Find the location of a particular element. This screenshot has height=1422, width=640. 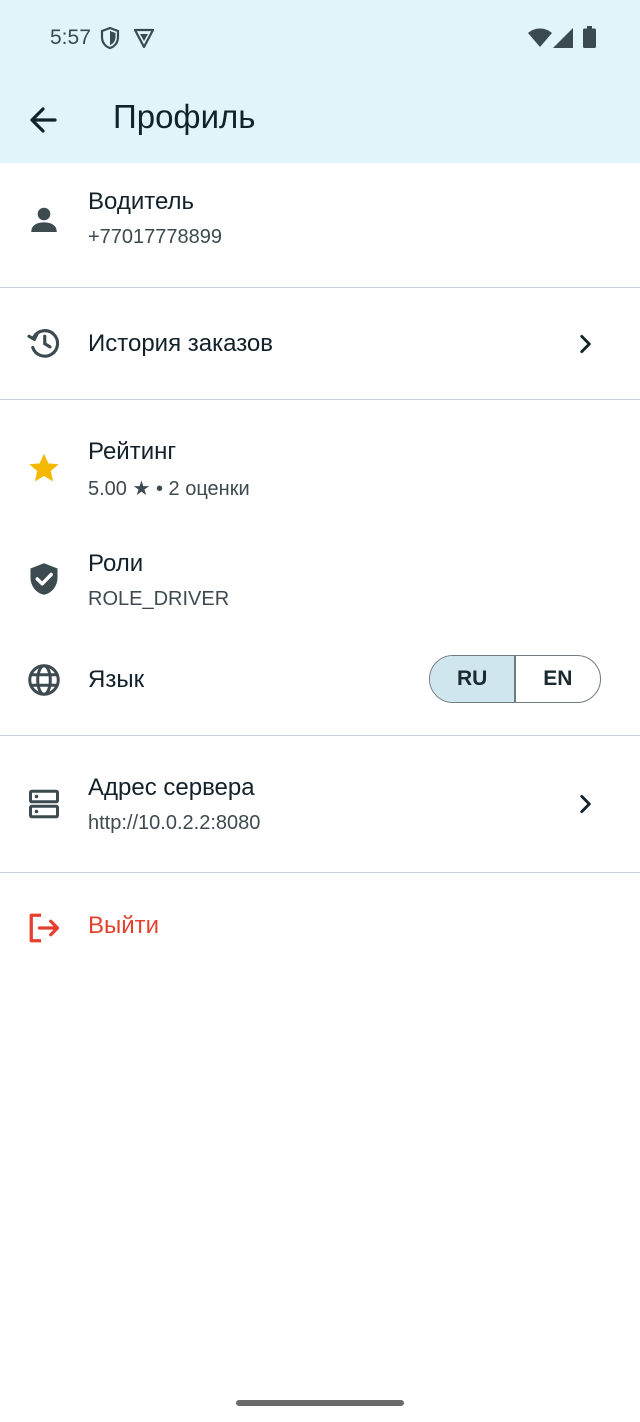

star-icon is located at coordinates (44, 467).